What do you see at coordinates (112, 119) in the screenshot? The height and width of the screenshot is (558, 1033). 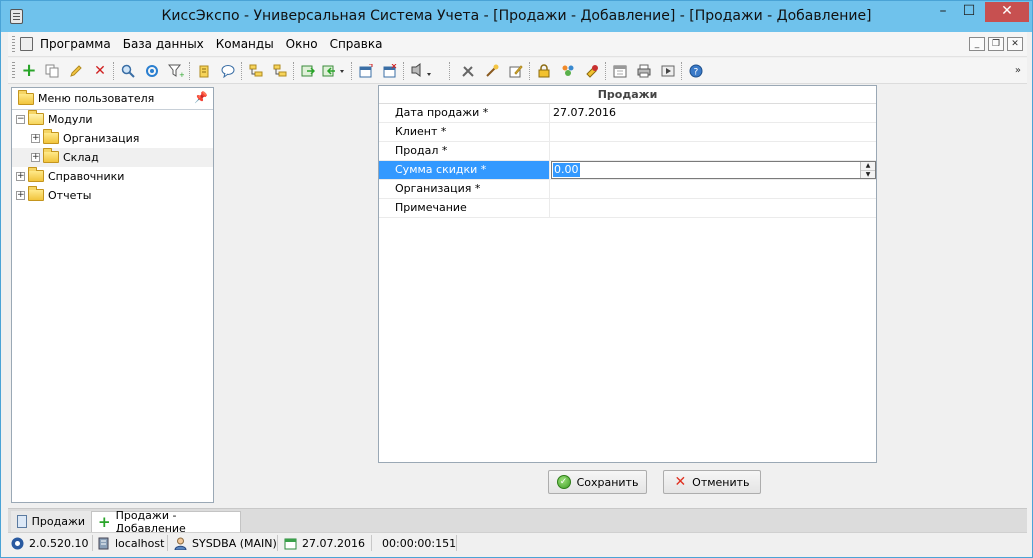 I see `tree-item-modules: − Модули` at bounding box center [112, 119].